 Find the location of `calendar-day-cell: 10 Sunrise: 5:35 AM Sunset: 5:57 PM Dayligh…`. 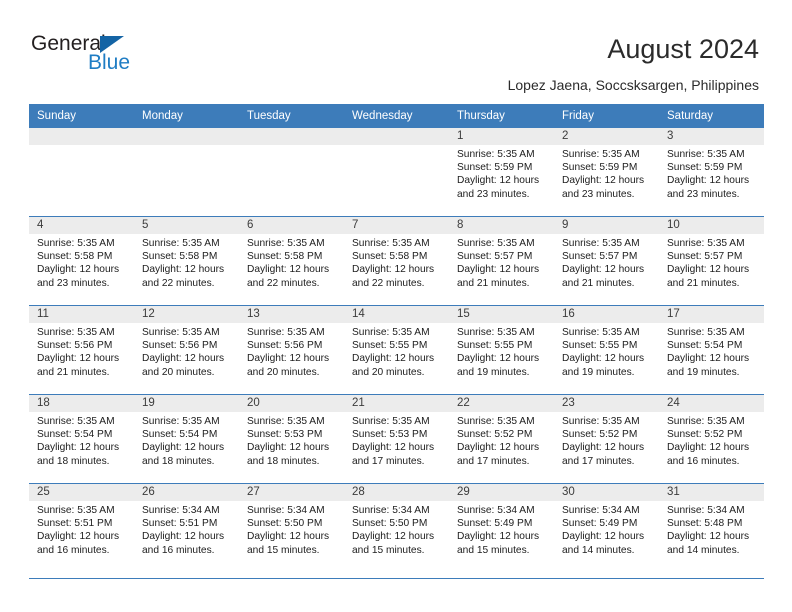

calendar-day-cell: 10 Sunrise: 5:35 AM Sunset: 5:57 PM Dayligh… is located at coordinates (711, 261).